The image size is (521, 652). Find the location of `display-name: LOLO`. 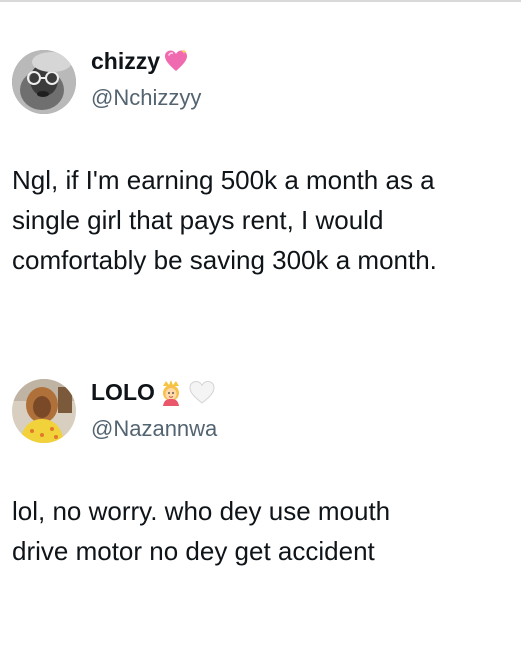

display-name: LOLO is located at coordinates (123, 392).